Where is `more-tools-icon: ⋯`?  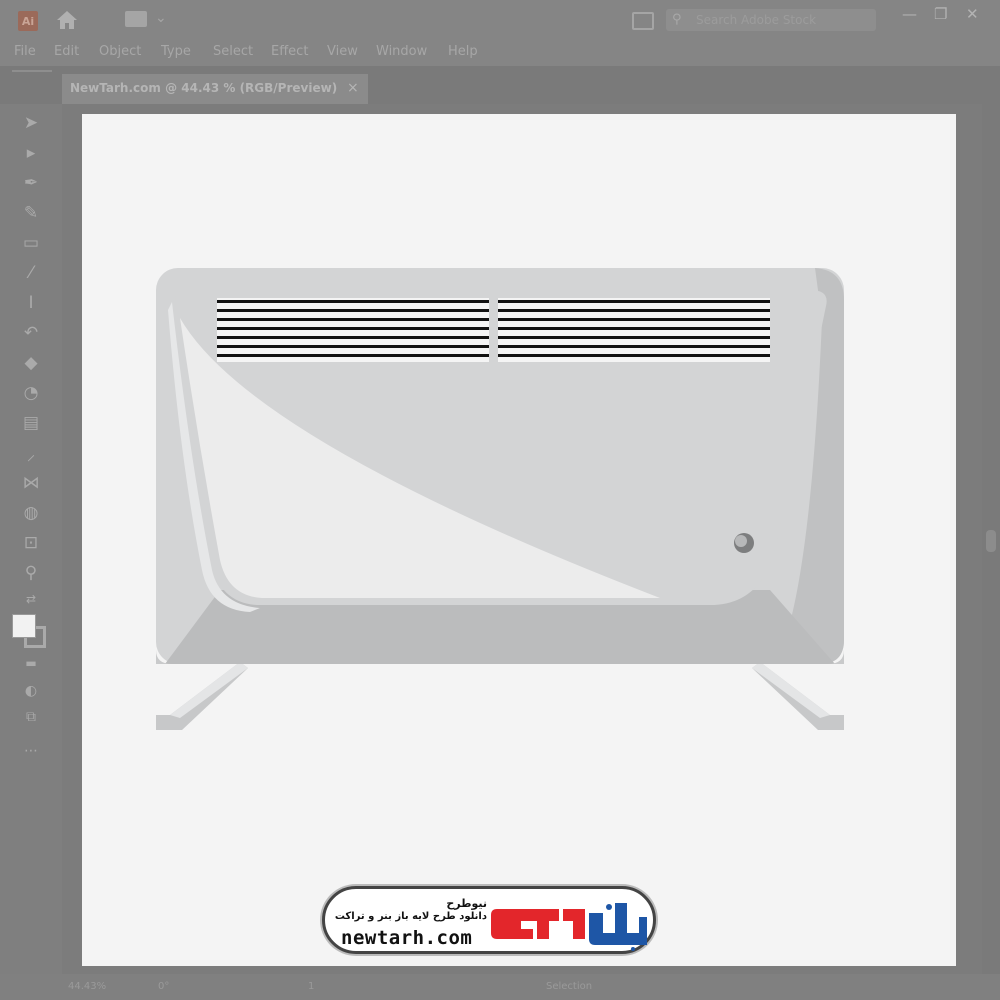
more-tools-icon: ⋯ is located at coordinates (31, 751).